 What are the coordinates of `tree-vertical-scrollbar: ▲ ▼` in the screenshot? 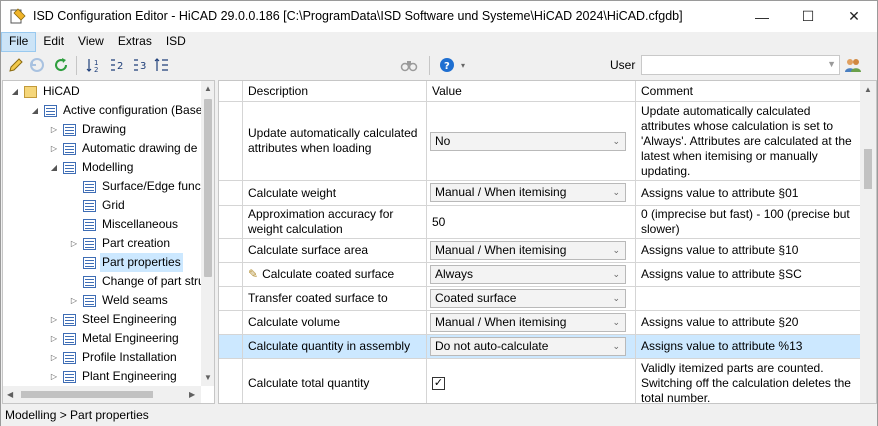 It's located at (207, 233).